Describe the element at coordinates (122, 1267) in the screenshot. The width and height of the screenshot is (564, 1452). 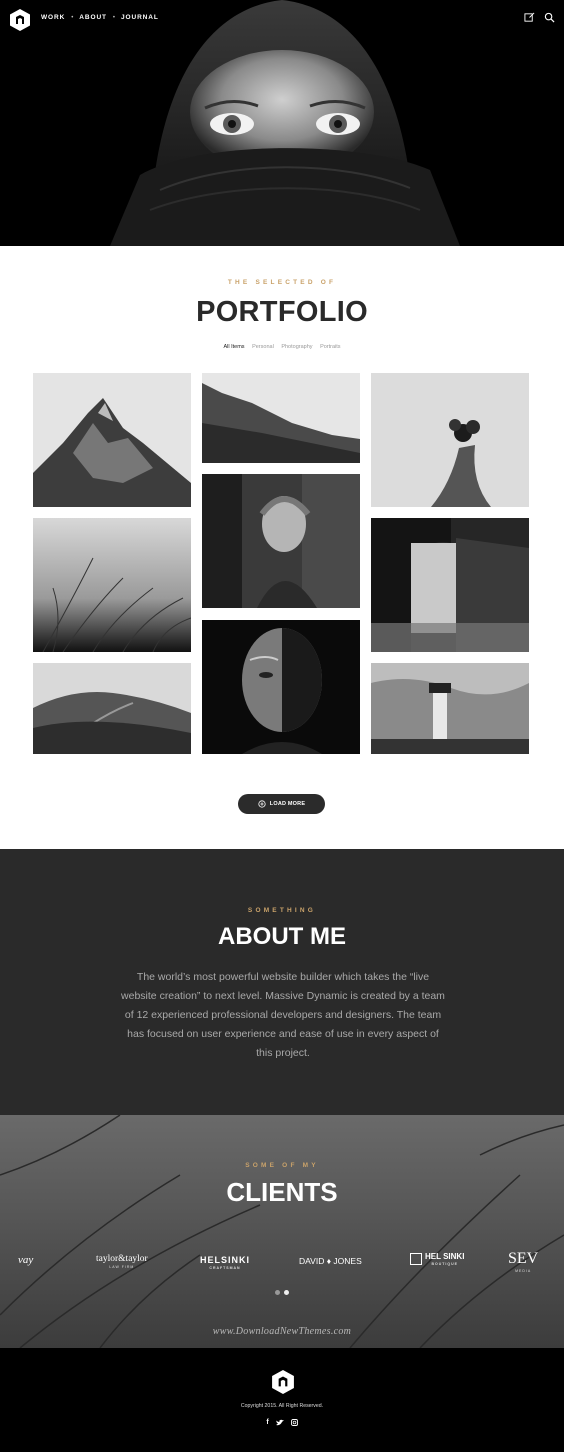
I see `client-logo-sub: LAW FIRM` at that location.